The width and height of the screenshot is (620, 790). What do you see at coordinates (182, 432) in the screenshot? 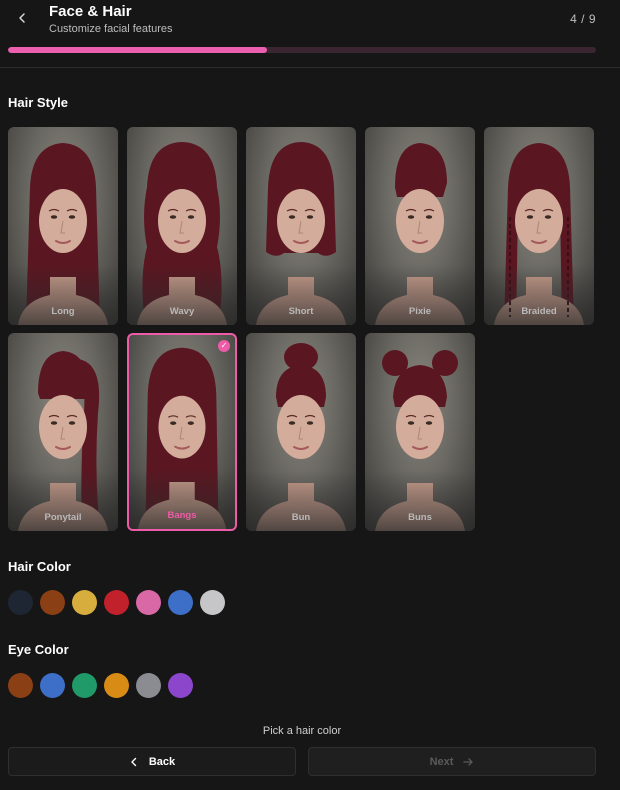
I see `hair-style-option: Bangs ✓` at bounding box center [182, 432].